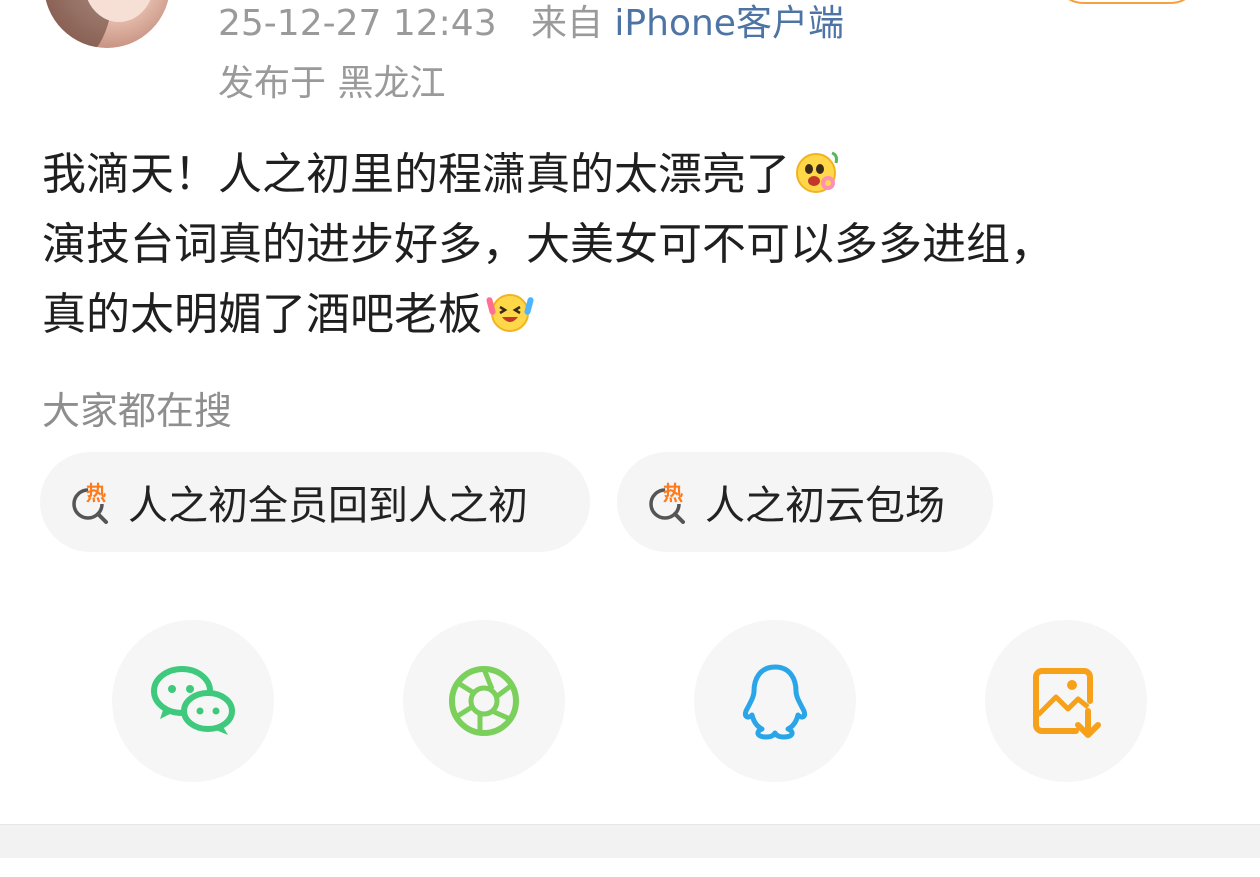 The image size is (1260, 877). I want to click on hot-search-chip: 热 人之初云包场, so click(805, 502).